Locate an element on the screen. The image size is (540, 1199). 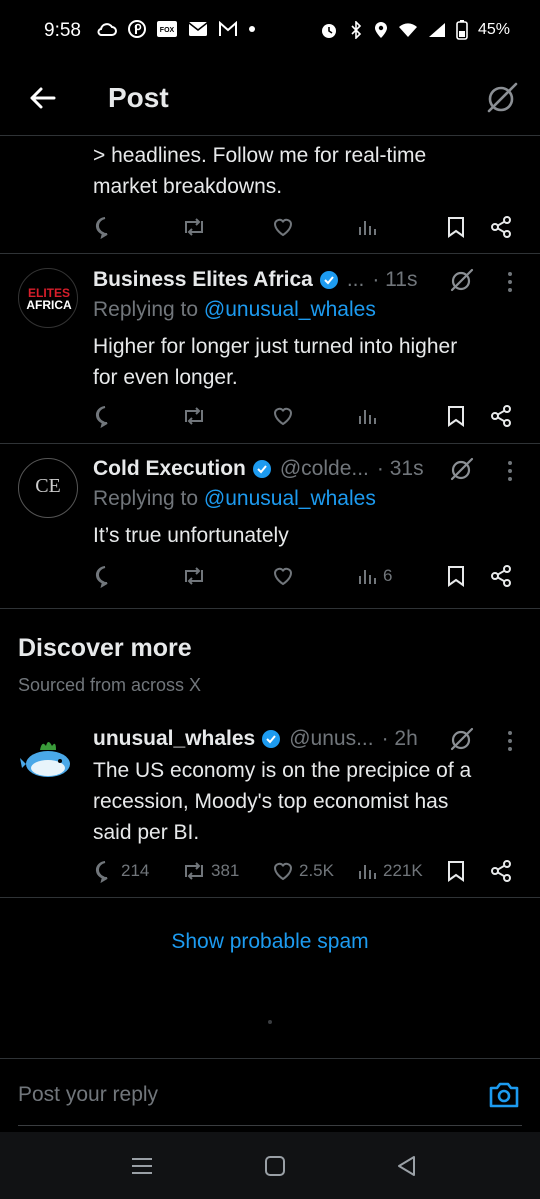
tweet-header: Cold Execution @colde... · 31s is located at coordinates (258, 469).